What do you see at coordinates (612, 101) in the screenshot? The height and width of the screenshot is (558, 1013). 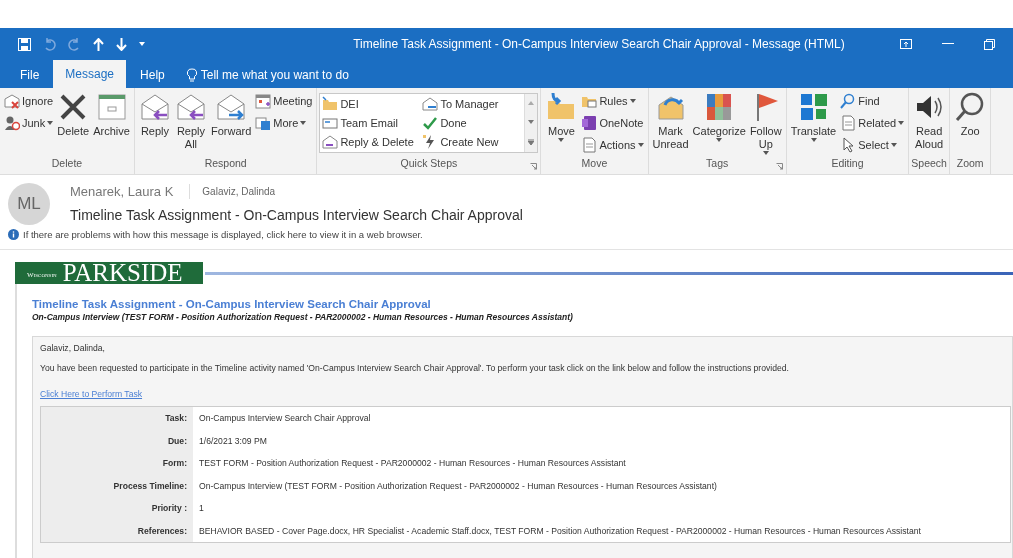 I see `ribbon-button: Rules` at bounding box center [612, 101].